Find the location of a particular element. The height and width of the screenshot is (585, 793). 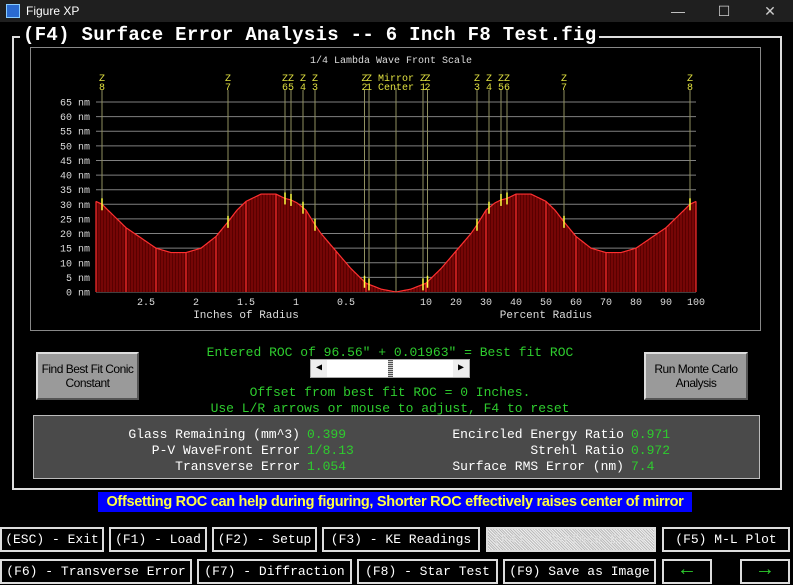

right-x-tick-label: 80 is located at coordinates (636, 303).